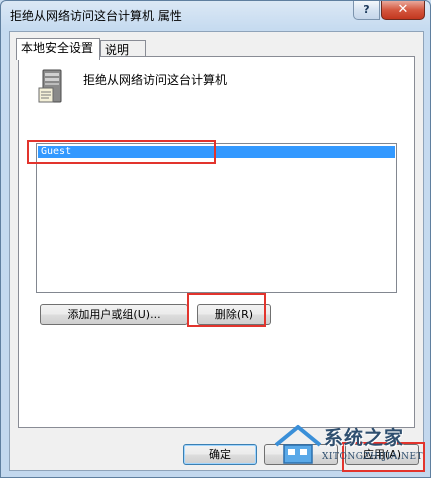 Image resolution: width=431 pixels, height=478 pixels. I want to click on server-computer-icon, so click(50, 86).